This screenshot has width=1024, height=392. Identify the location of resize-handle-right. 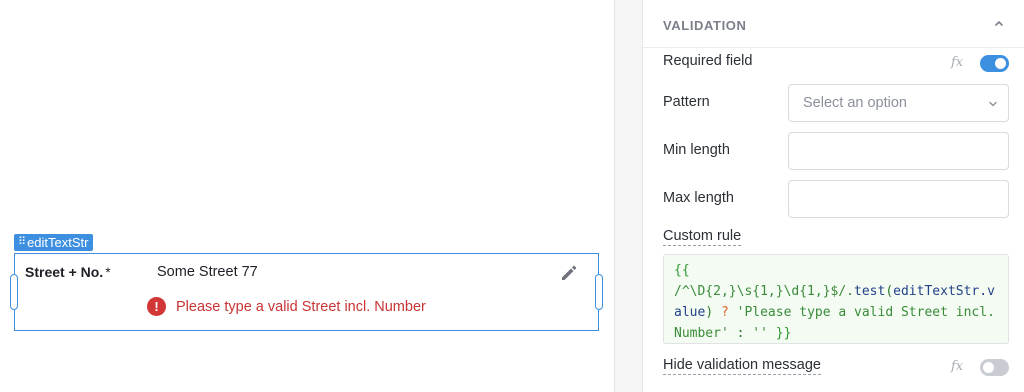
(599, 292).